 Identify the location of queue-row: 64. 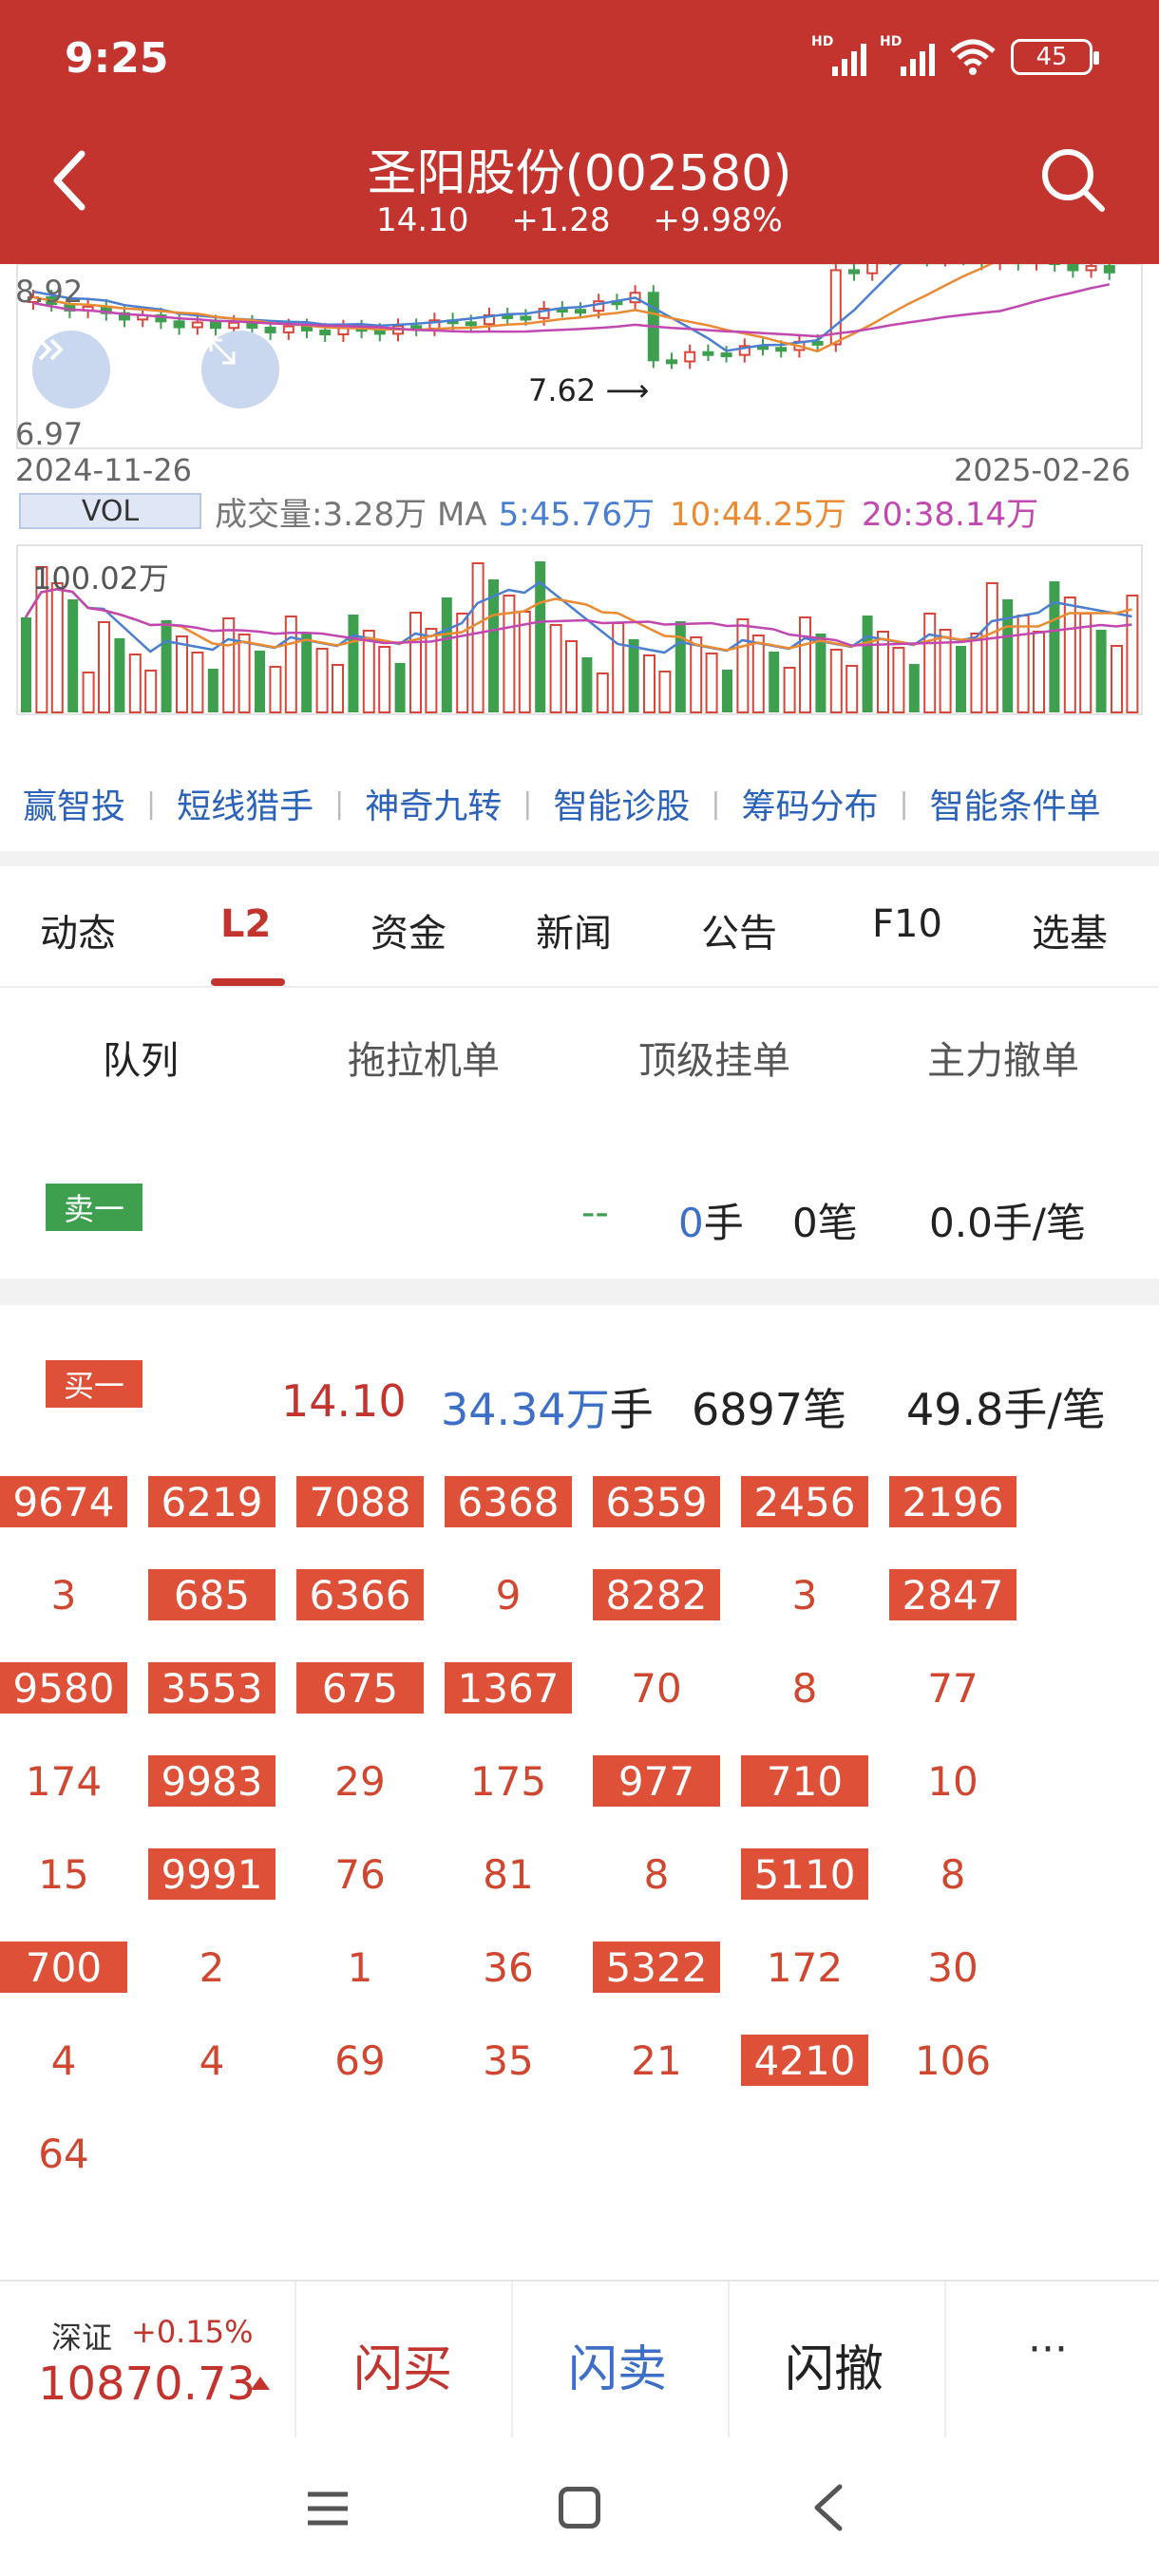
(579, 2156).